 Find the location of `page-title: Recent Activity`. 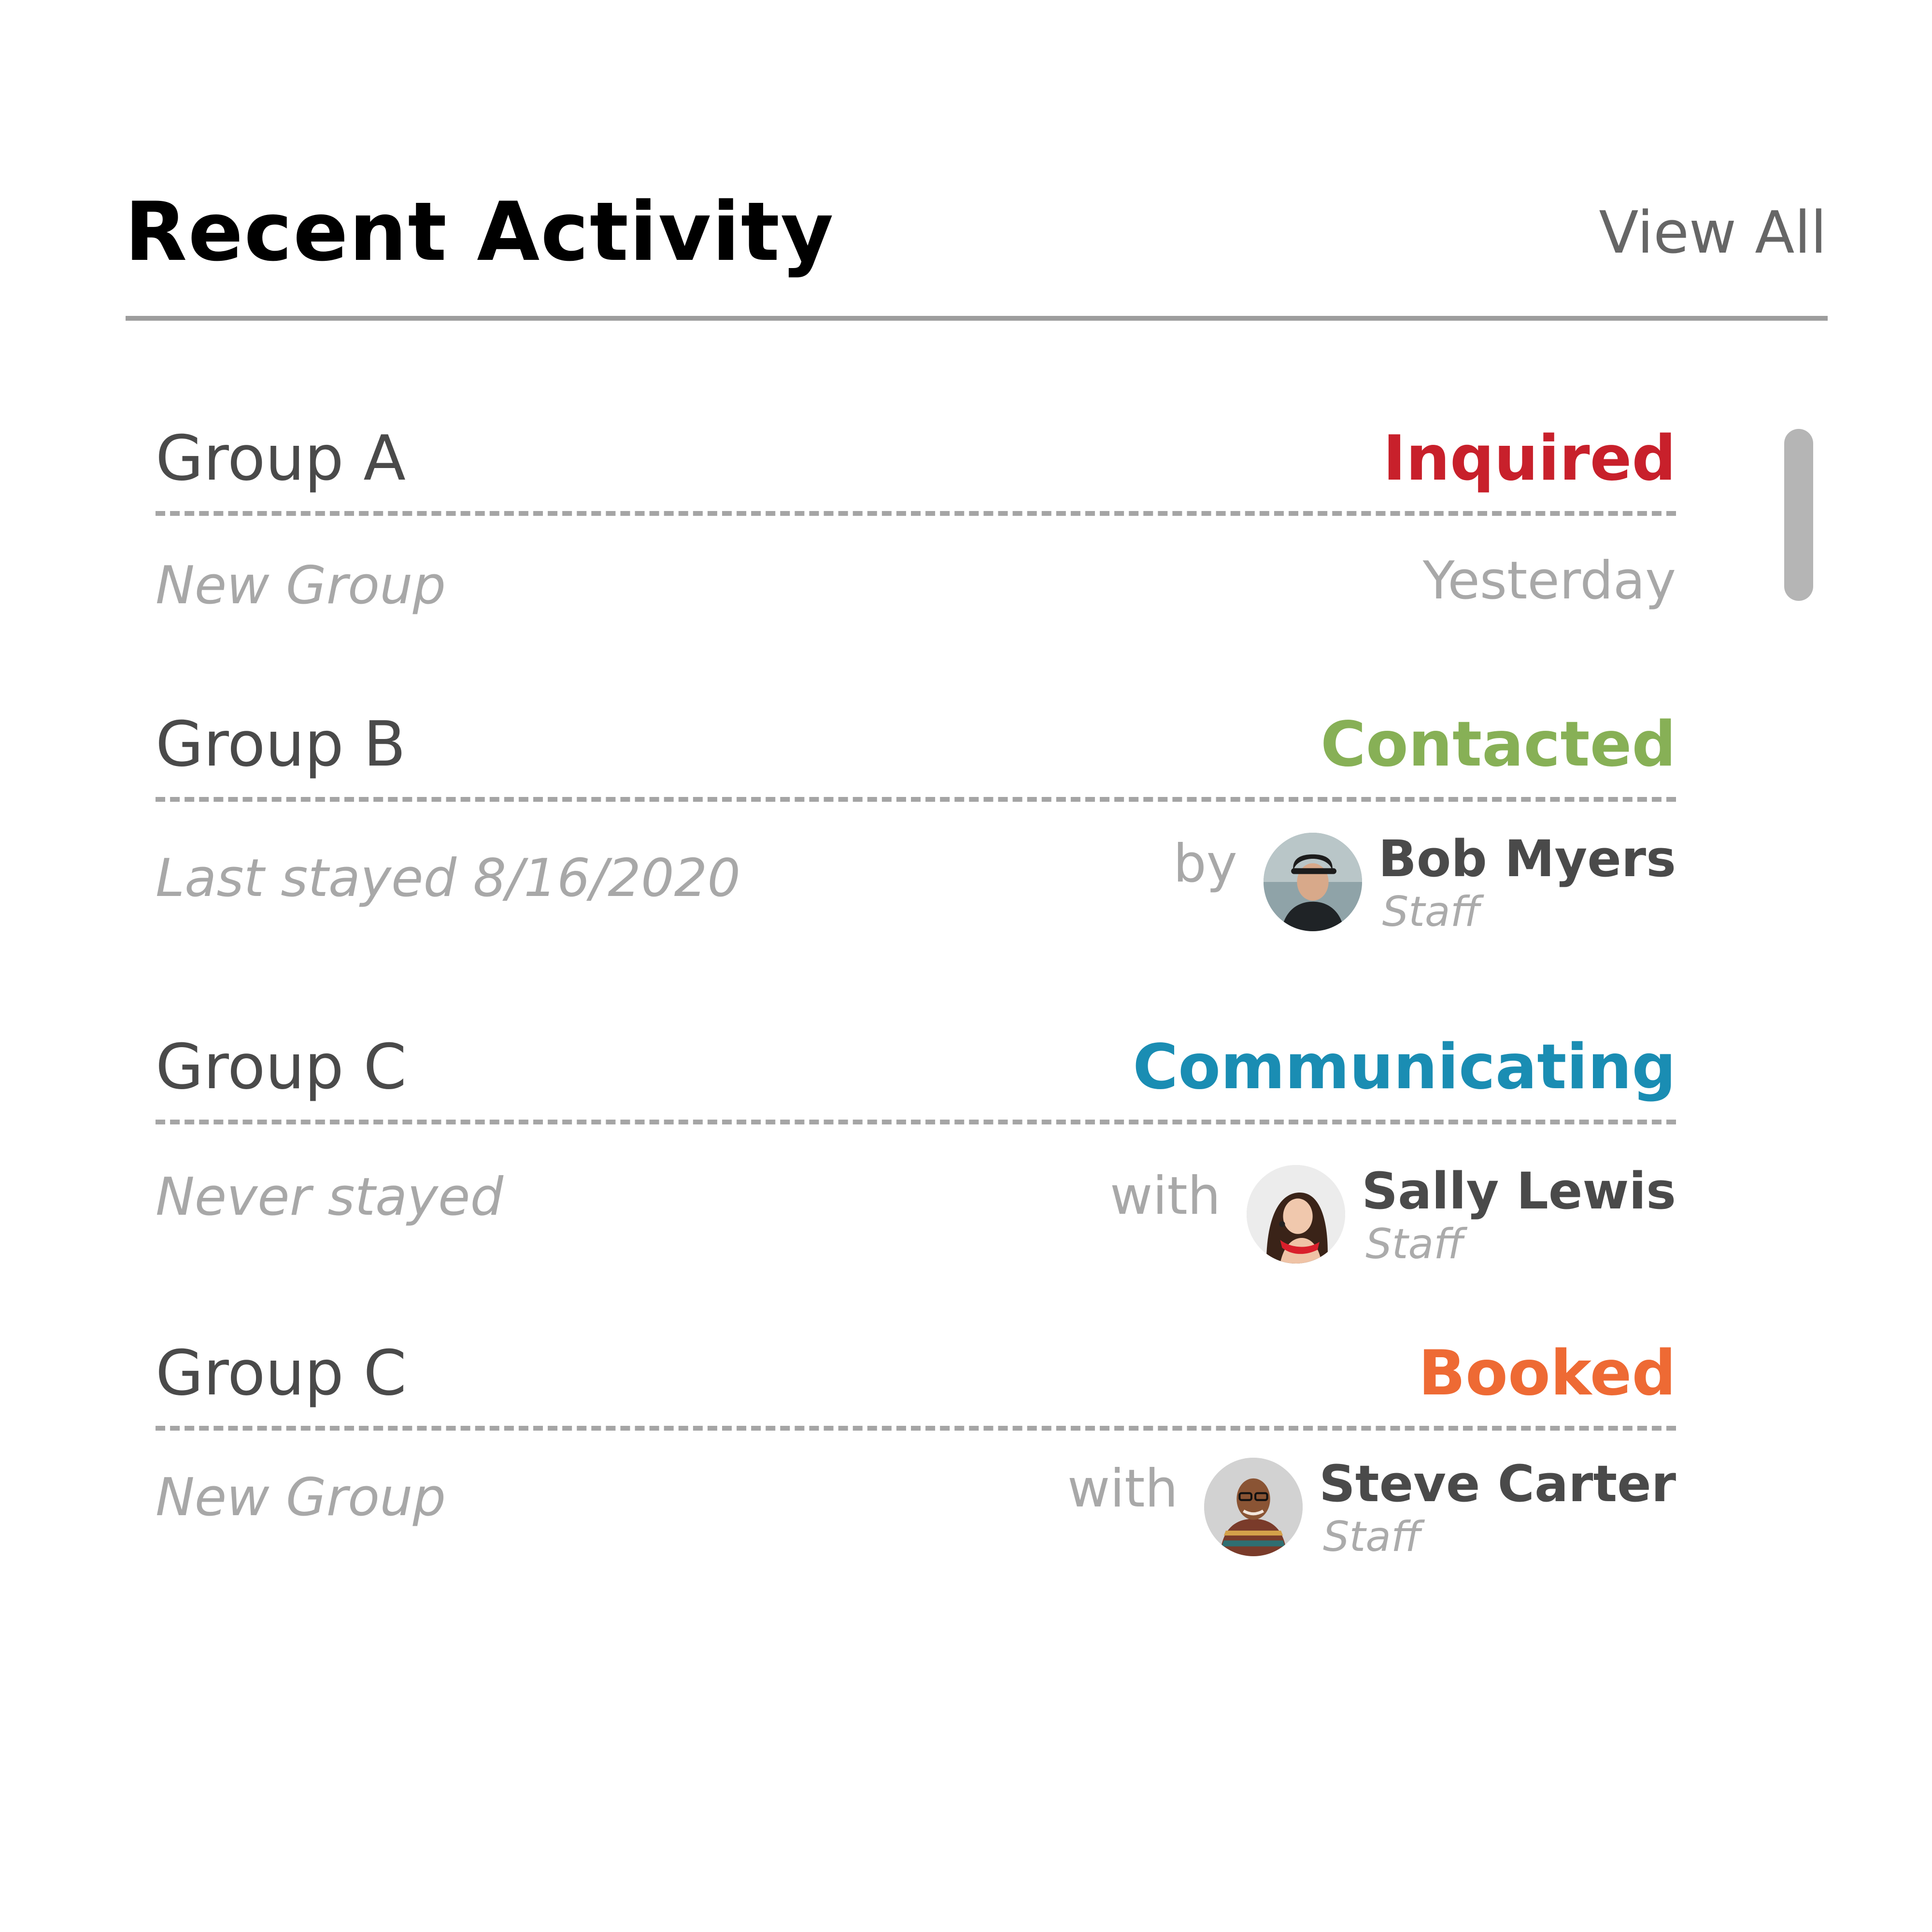

page-title: Recent Activity is located at coordinates (480, 232).